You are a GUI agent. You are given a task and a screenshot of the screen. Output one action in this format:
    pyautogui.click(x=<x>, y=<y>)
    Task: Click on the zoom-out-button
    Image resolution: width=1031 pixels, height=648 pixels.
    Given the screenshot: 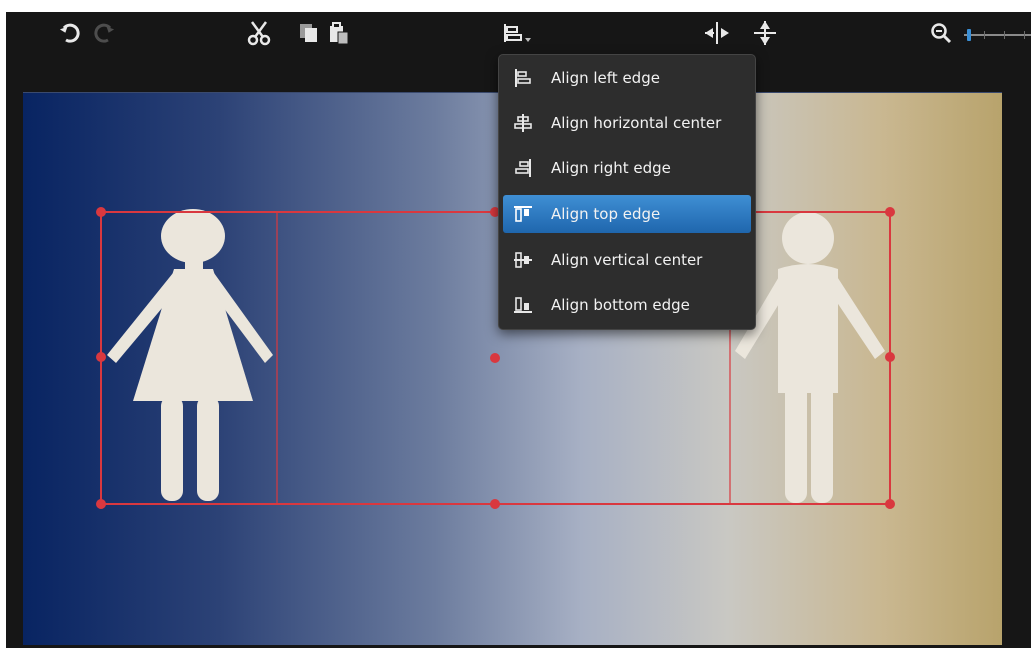 What is the action you would take?
    pyautogui.click(x=941, y=33)
    